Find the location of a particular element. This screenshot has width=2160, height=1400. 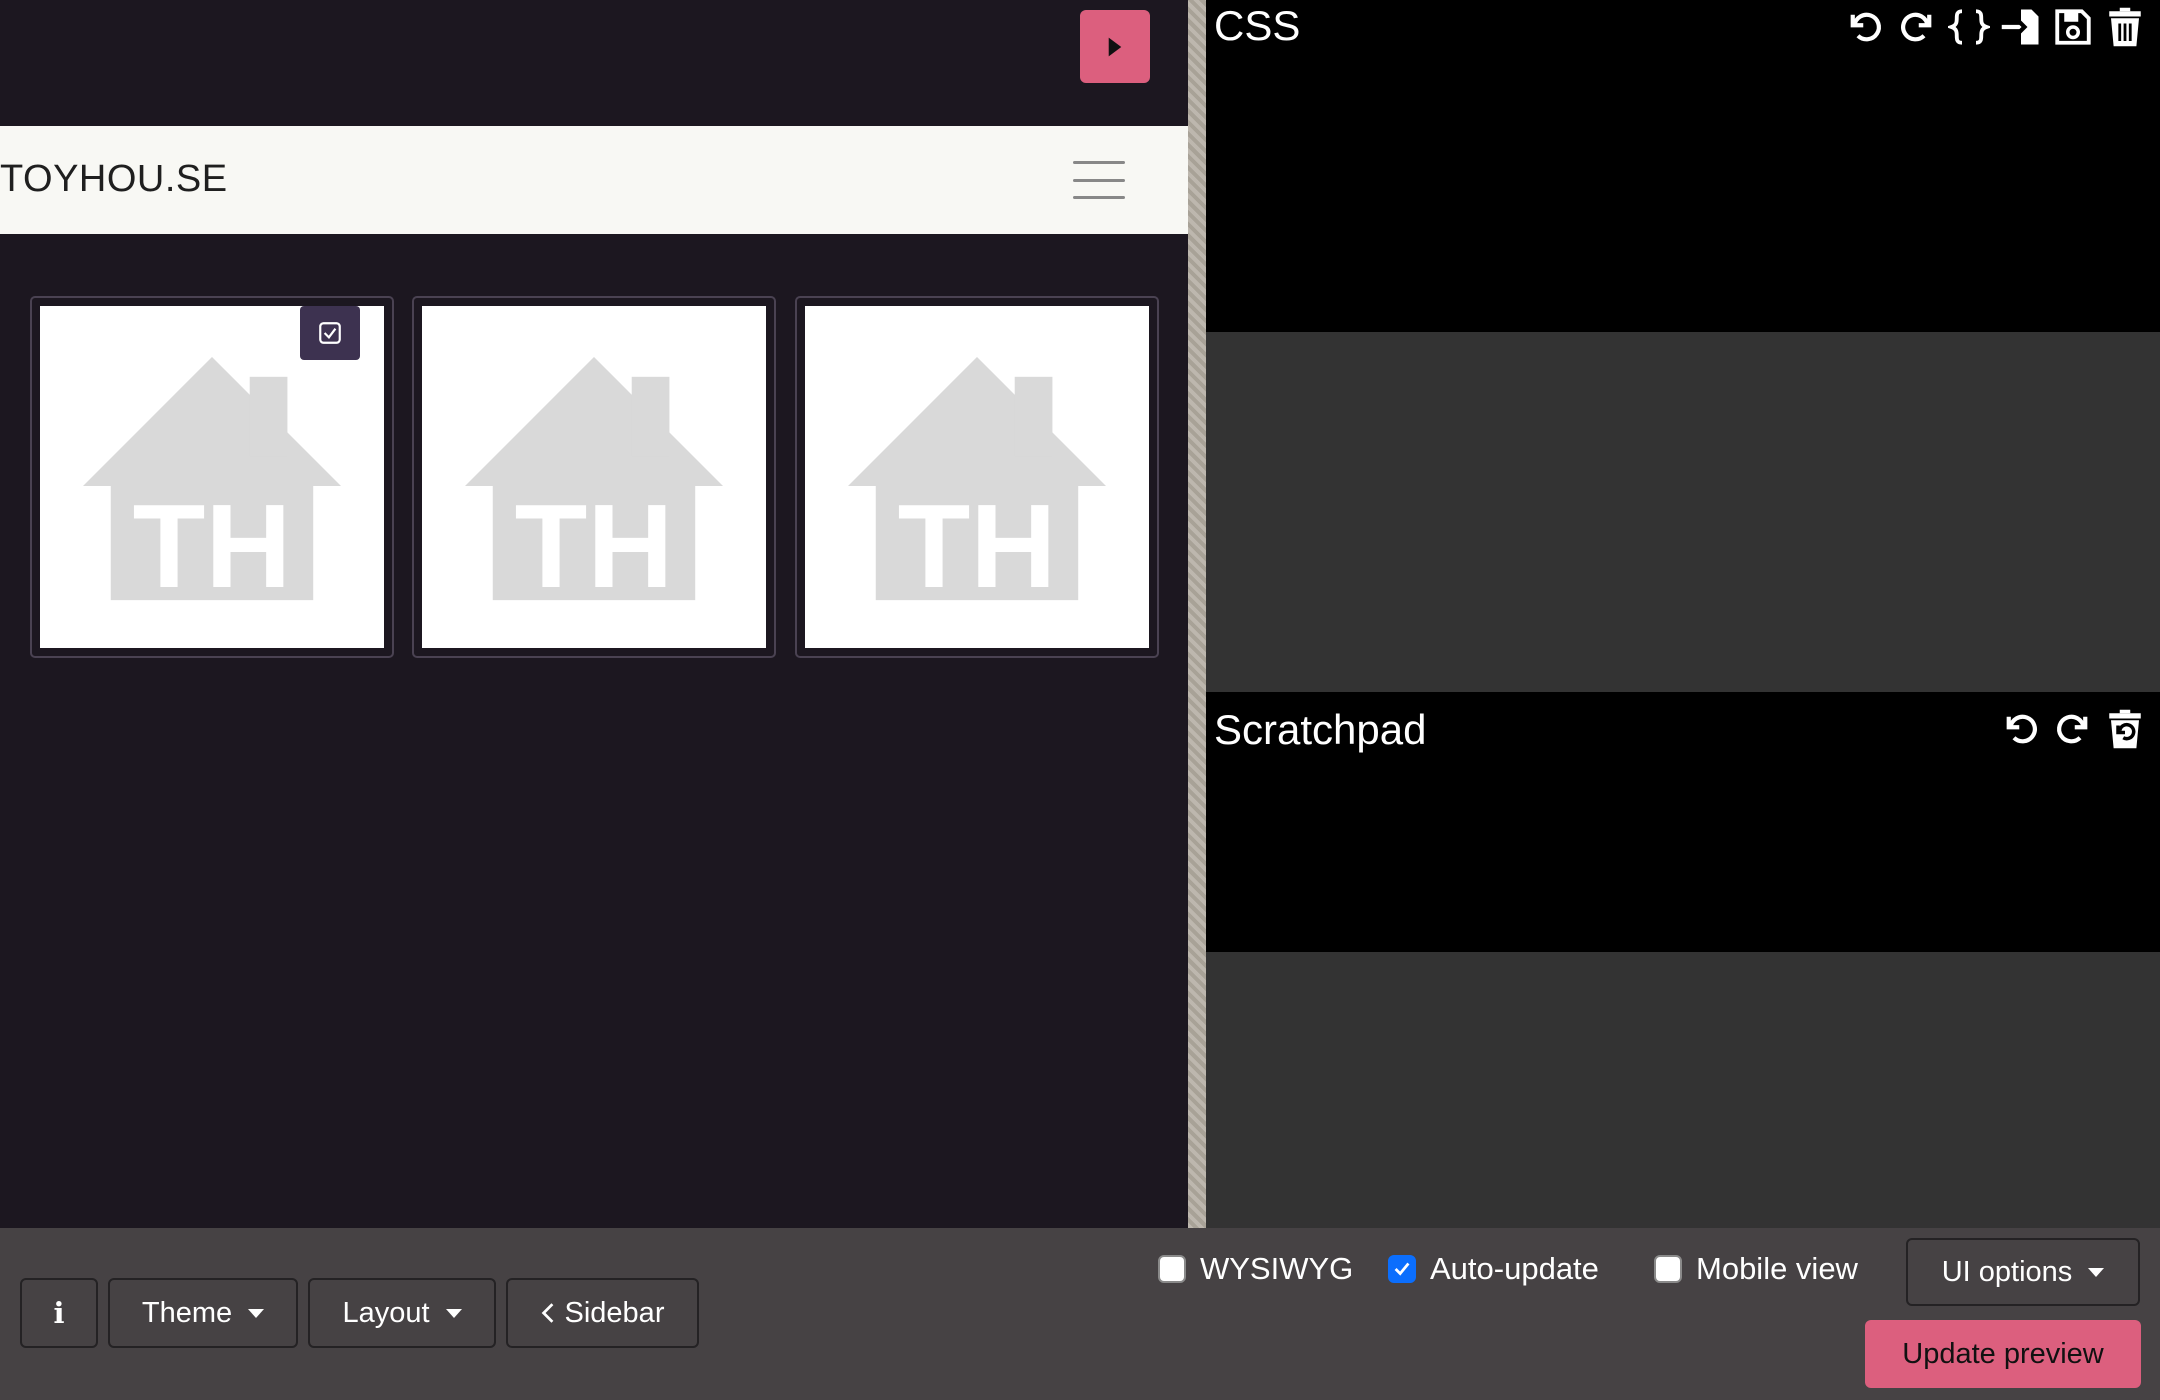

hamburger-menu-icon is located at coordinates (1099, 180).